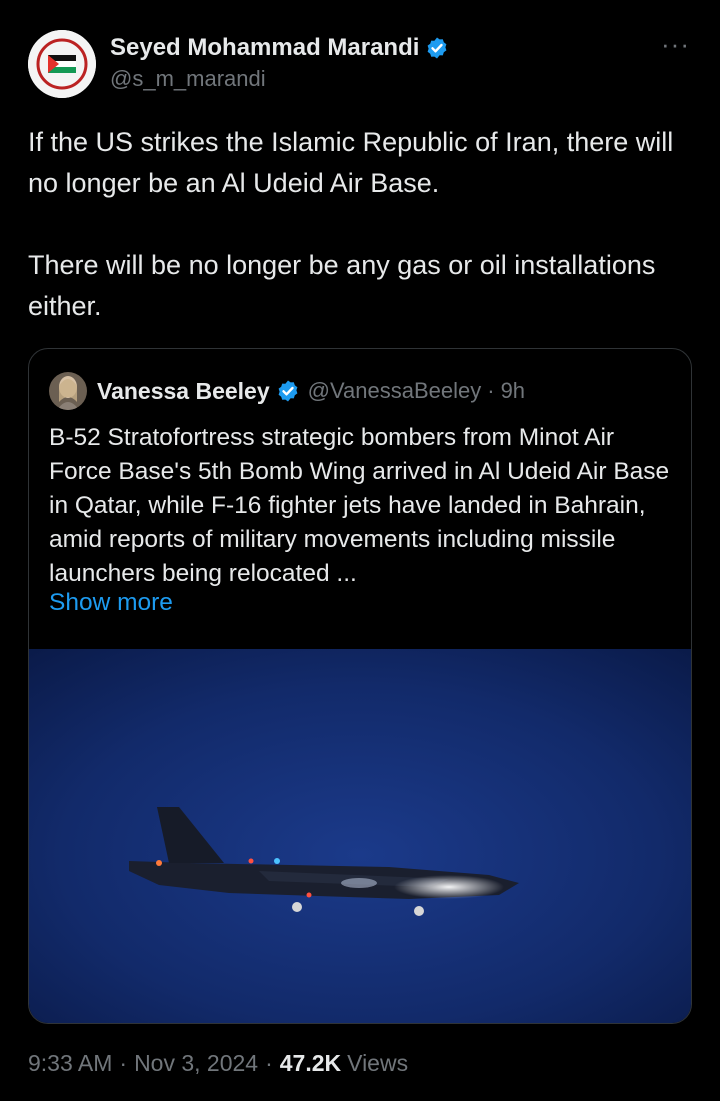 This screenshot has height=1101, width=720. Describe the element at coordinates (70, 1063) in the screenshot. I see `tweet-time: 9:33 AM` at that location.